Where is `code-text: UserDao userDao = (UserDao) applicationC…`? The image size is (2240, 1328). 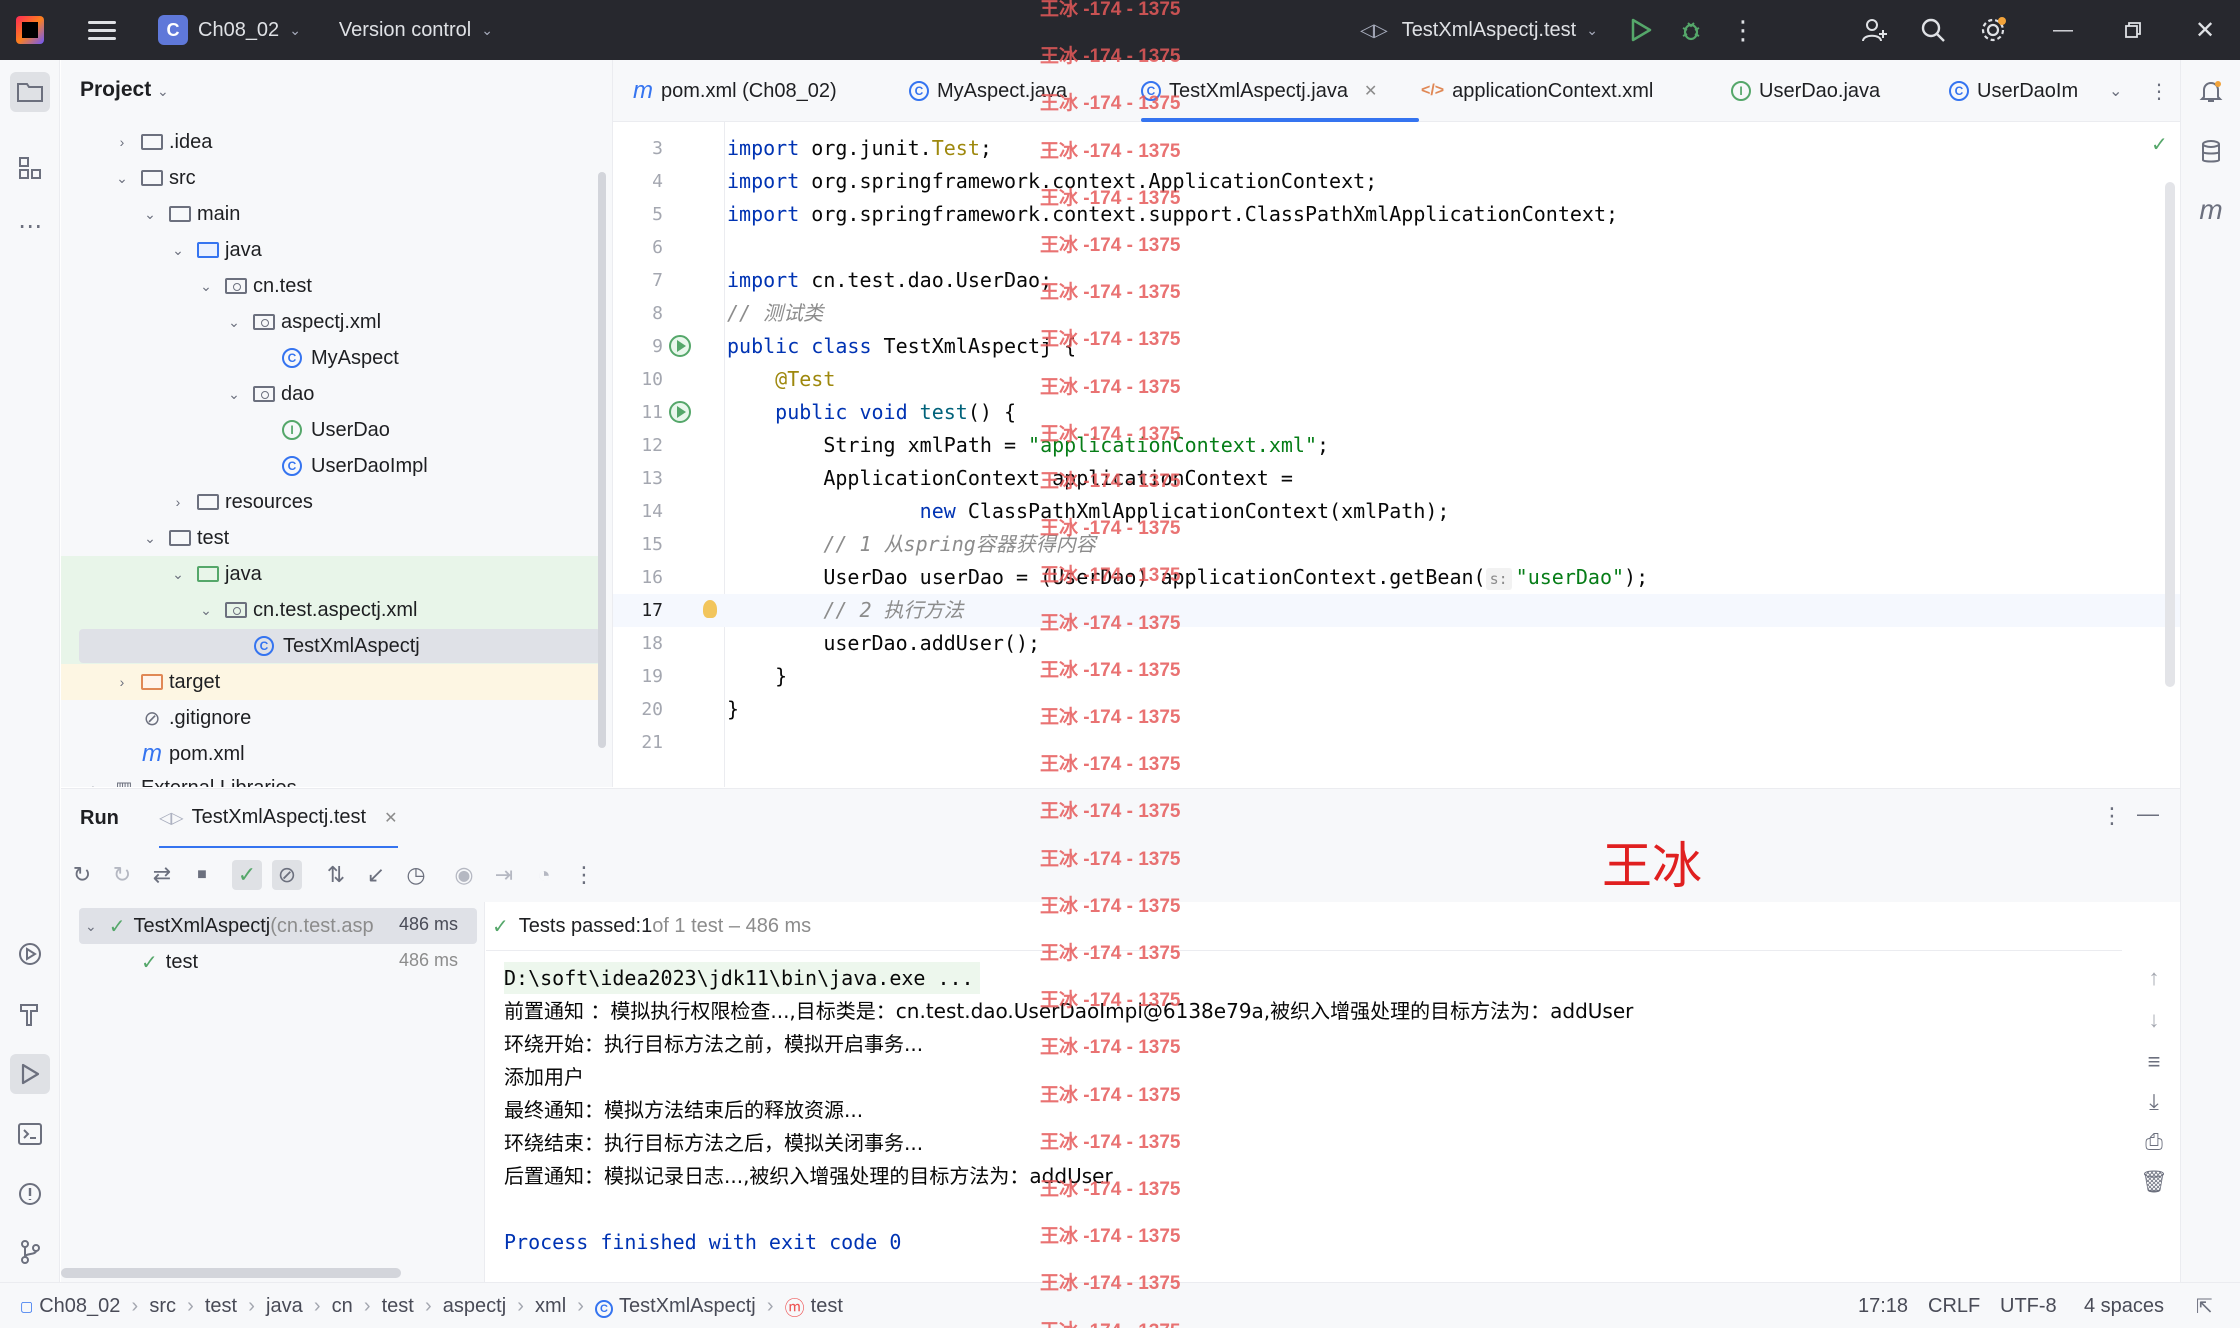 code-text: UserDao userDao = (UserDao) applicationC… is located at coordinates (1187, 577).